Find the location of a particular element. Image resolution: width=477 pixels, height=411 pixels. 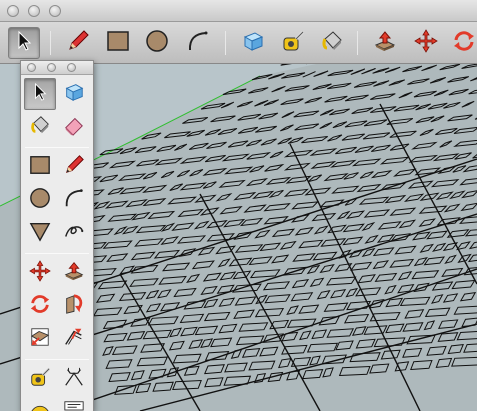

palette-arc-button is located at coordinates (74, 200).